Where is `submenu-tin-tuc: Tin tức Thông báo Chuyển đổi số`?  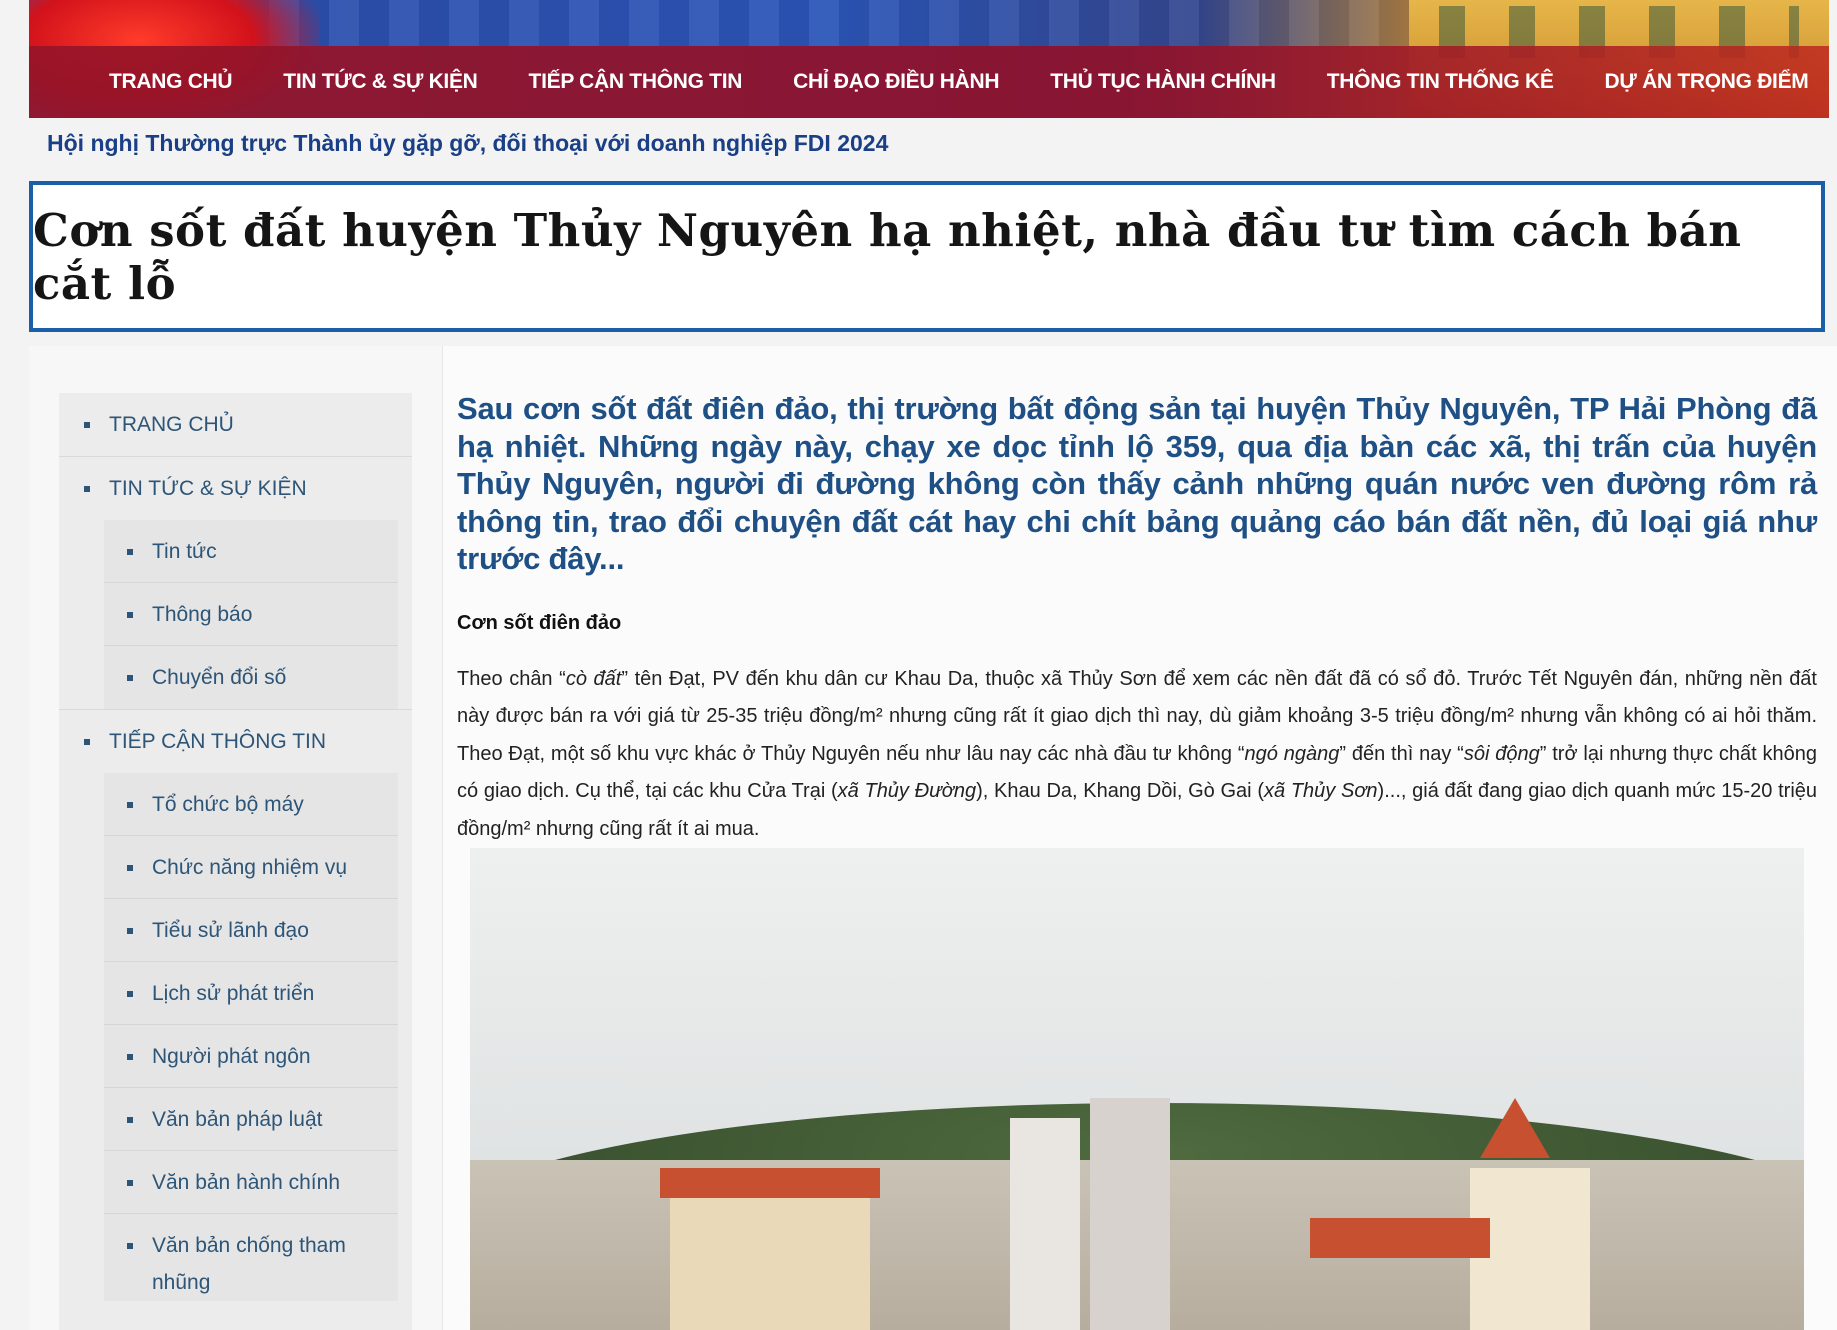
submenu-tin-tuc: Tin tức Thông báo Chuyển đổi số is located at coordinates (251, 614).